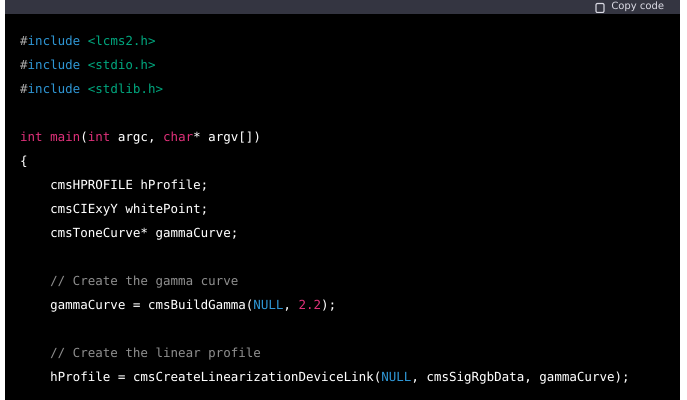 Image resolution: width=687 pixels, height=400 pixels. Describe the element at coordinates (155, 353) in the screenshot. I see `code-line: // Create the linear profile` at that location.